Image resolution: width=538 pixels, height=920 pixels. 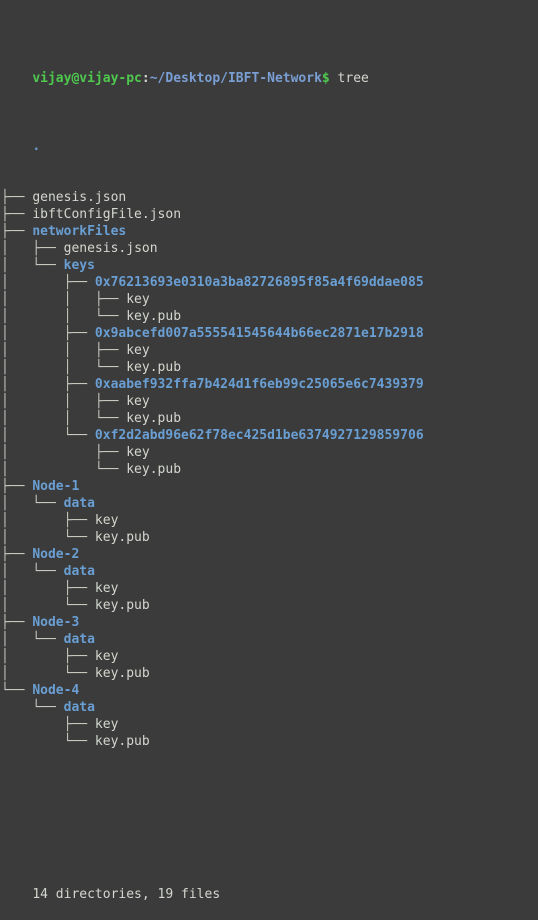 What do you see at coordinates (79, 265) in the screenshot?
I see `tree-directory-name: keys` at bounding box center [79, 265].